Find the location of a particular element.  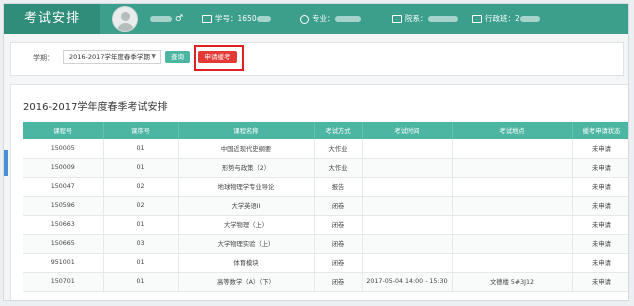

student-id: 学号：1650 is located at coordinates (236, 19).